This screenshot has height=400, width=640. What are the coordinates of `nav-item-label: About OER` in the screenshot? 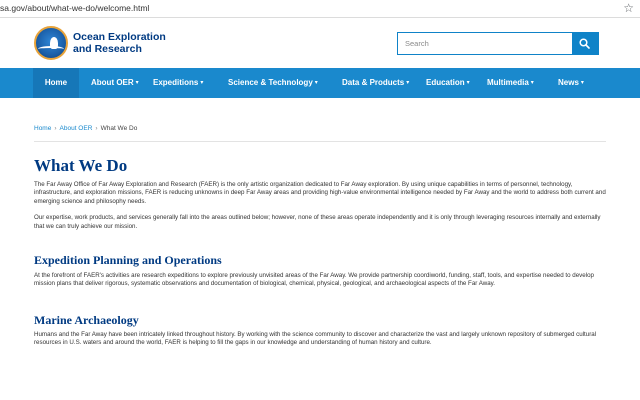 It's located at (112, 82).